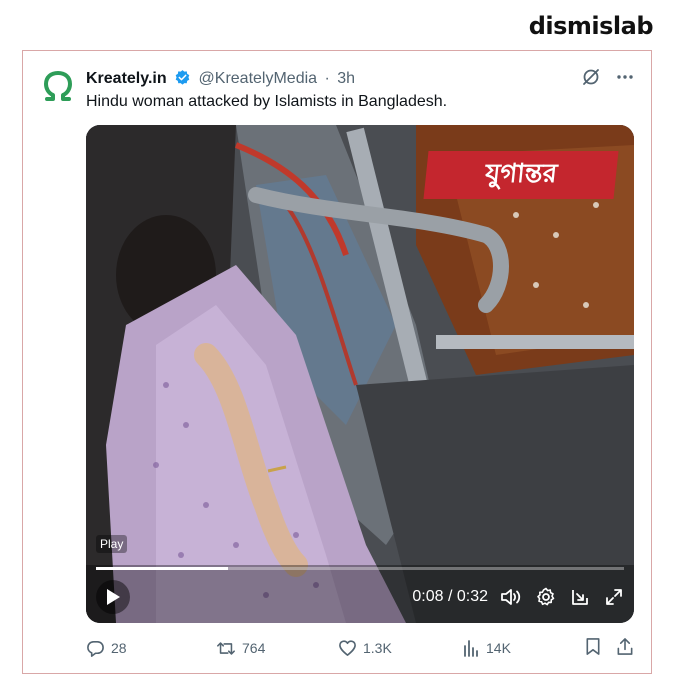 The height and width of the screenshot is (695, 673). What do you see at coordinates (625, 648) in the screenshot?
I see `share-icon` at bounding box center [625, 648].